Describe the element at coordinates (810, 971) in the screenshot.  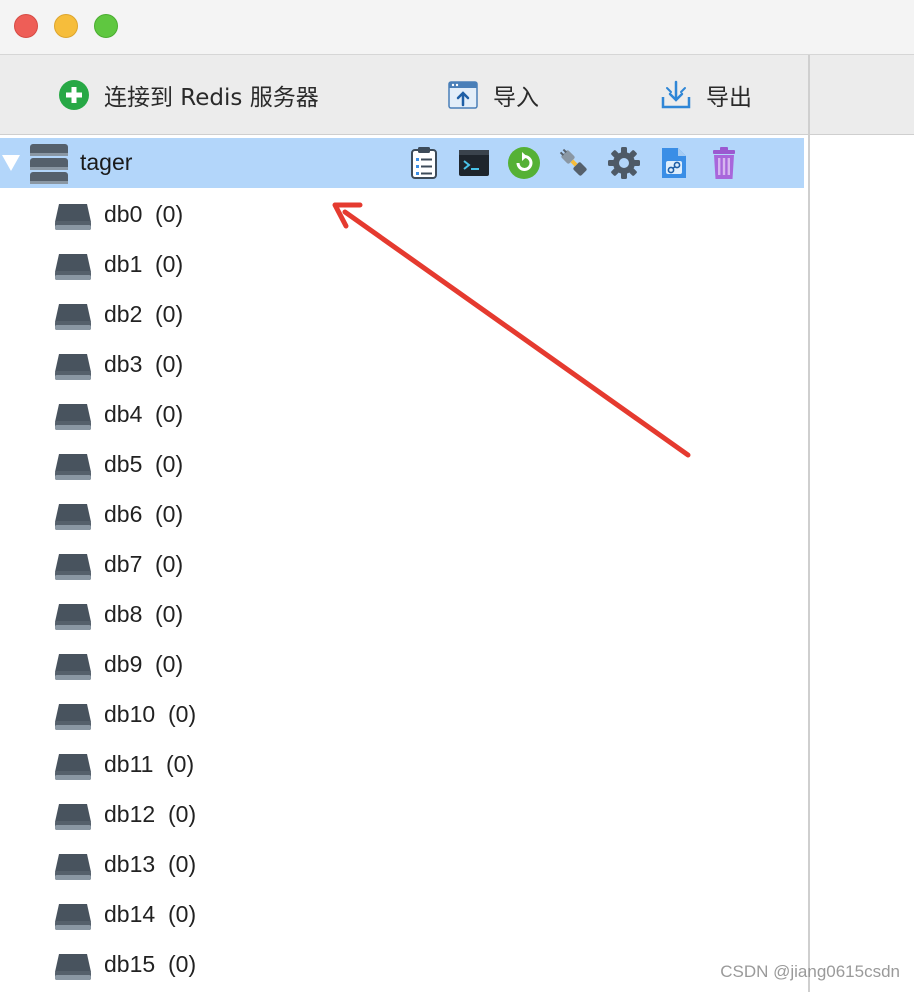
I see `watermark: CSDN @jiang0615csdn` at that location.